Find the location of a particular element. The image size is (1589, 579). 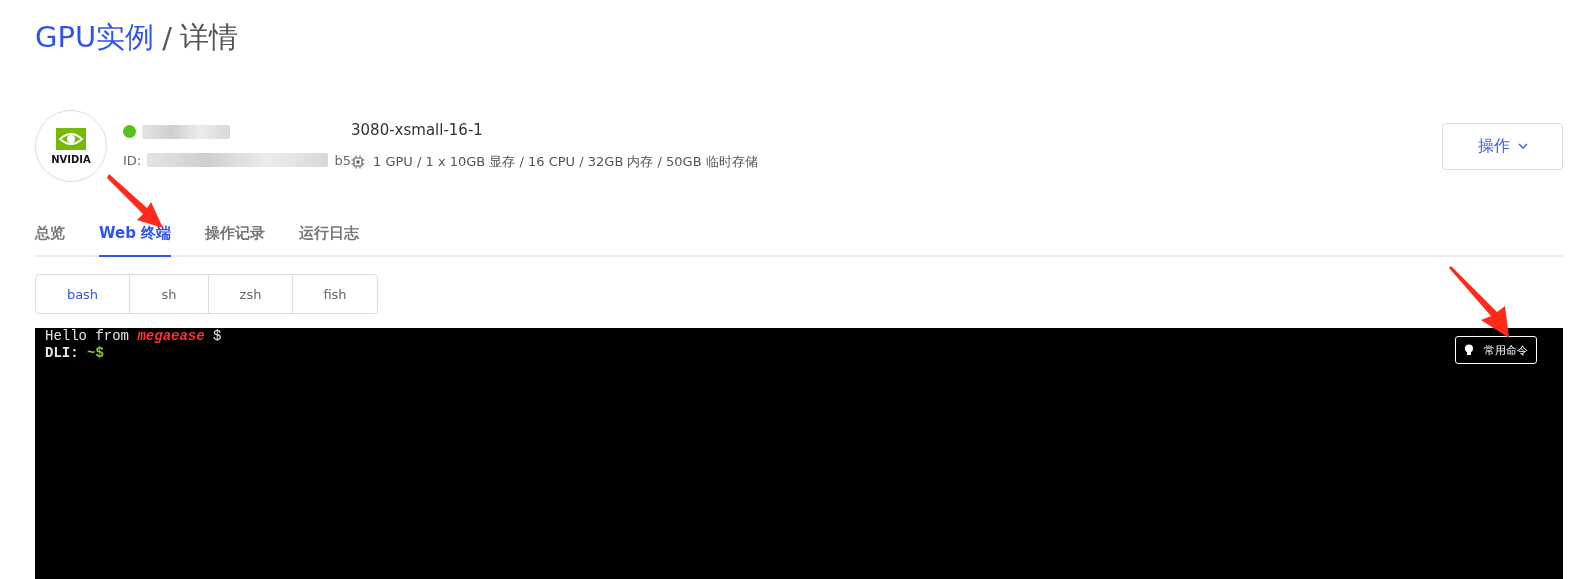

actions-button: 操作 is located at coordinates (1502, 146).